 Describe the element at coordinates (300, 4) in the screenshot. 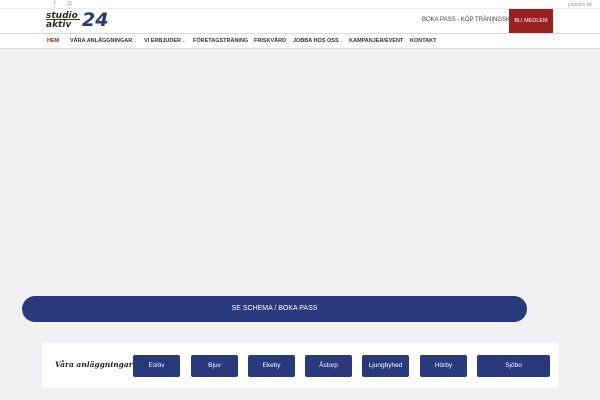

I see `top-bar: f ◘ LOGGA IN` at that location.